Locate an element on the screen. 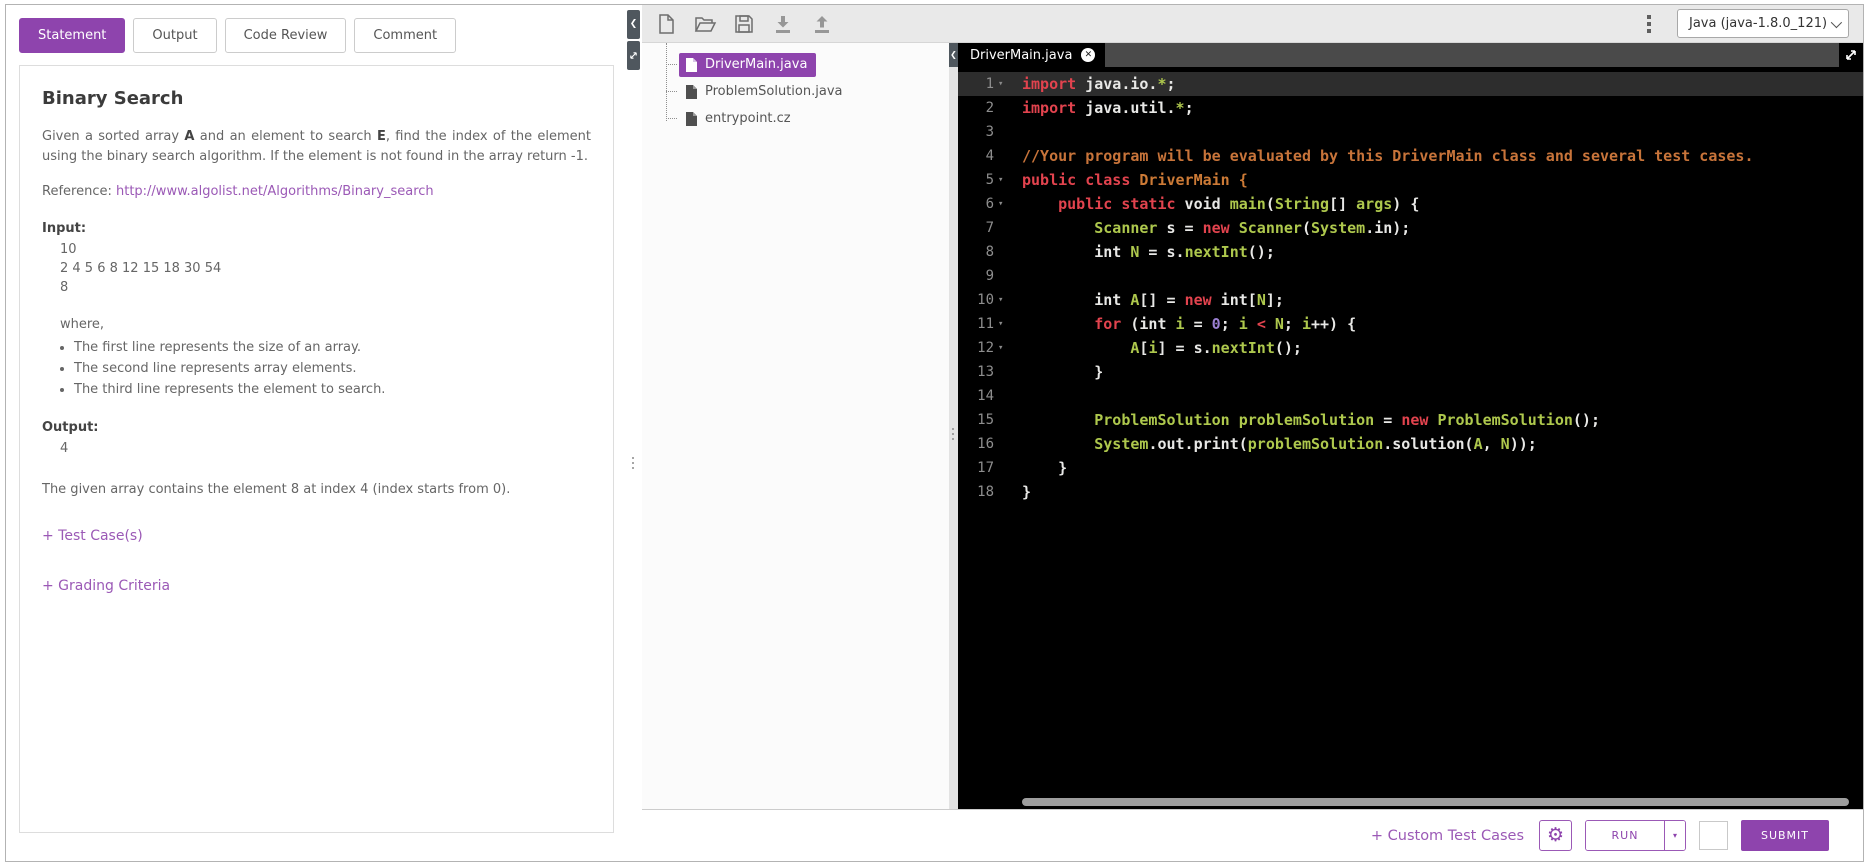  code-line-3: 3 is located at coordinates (1410, 132).